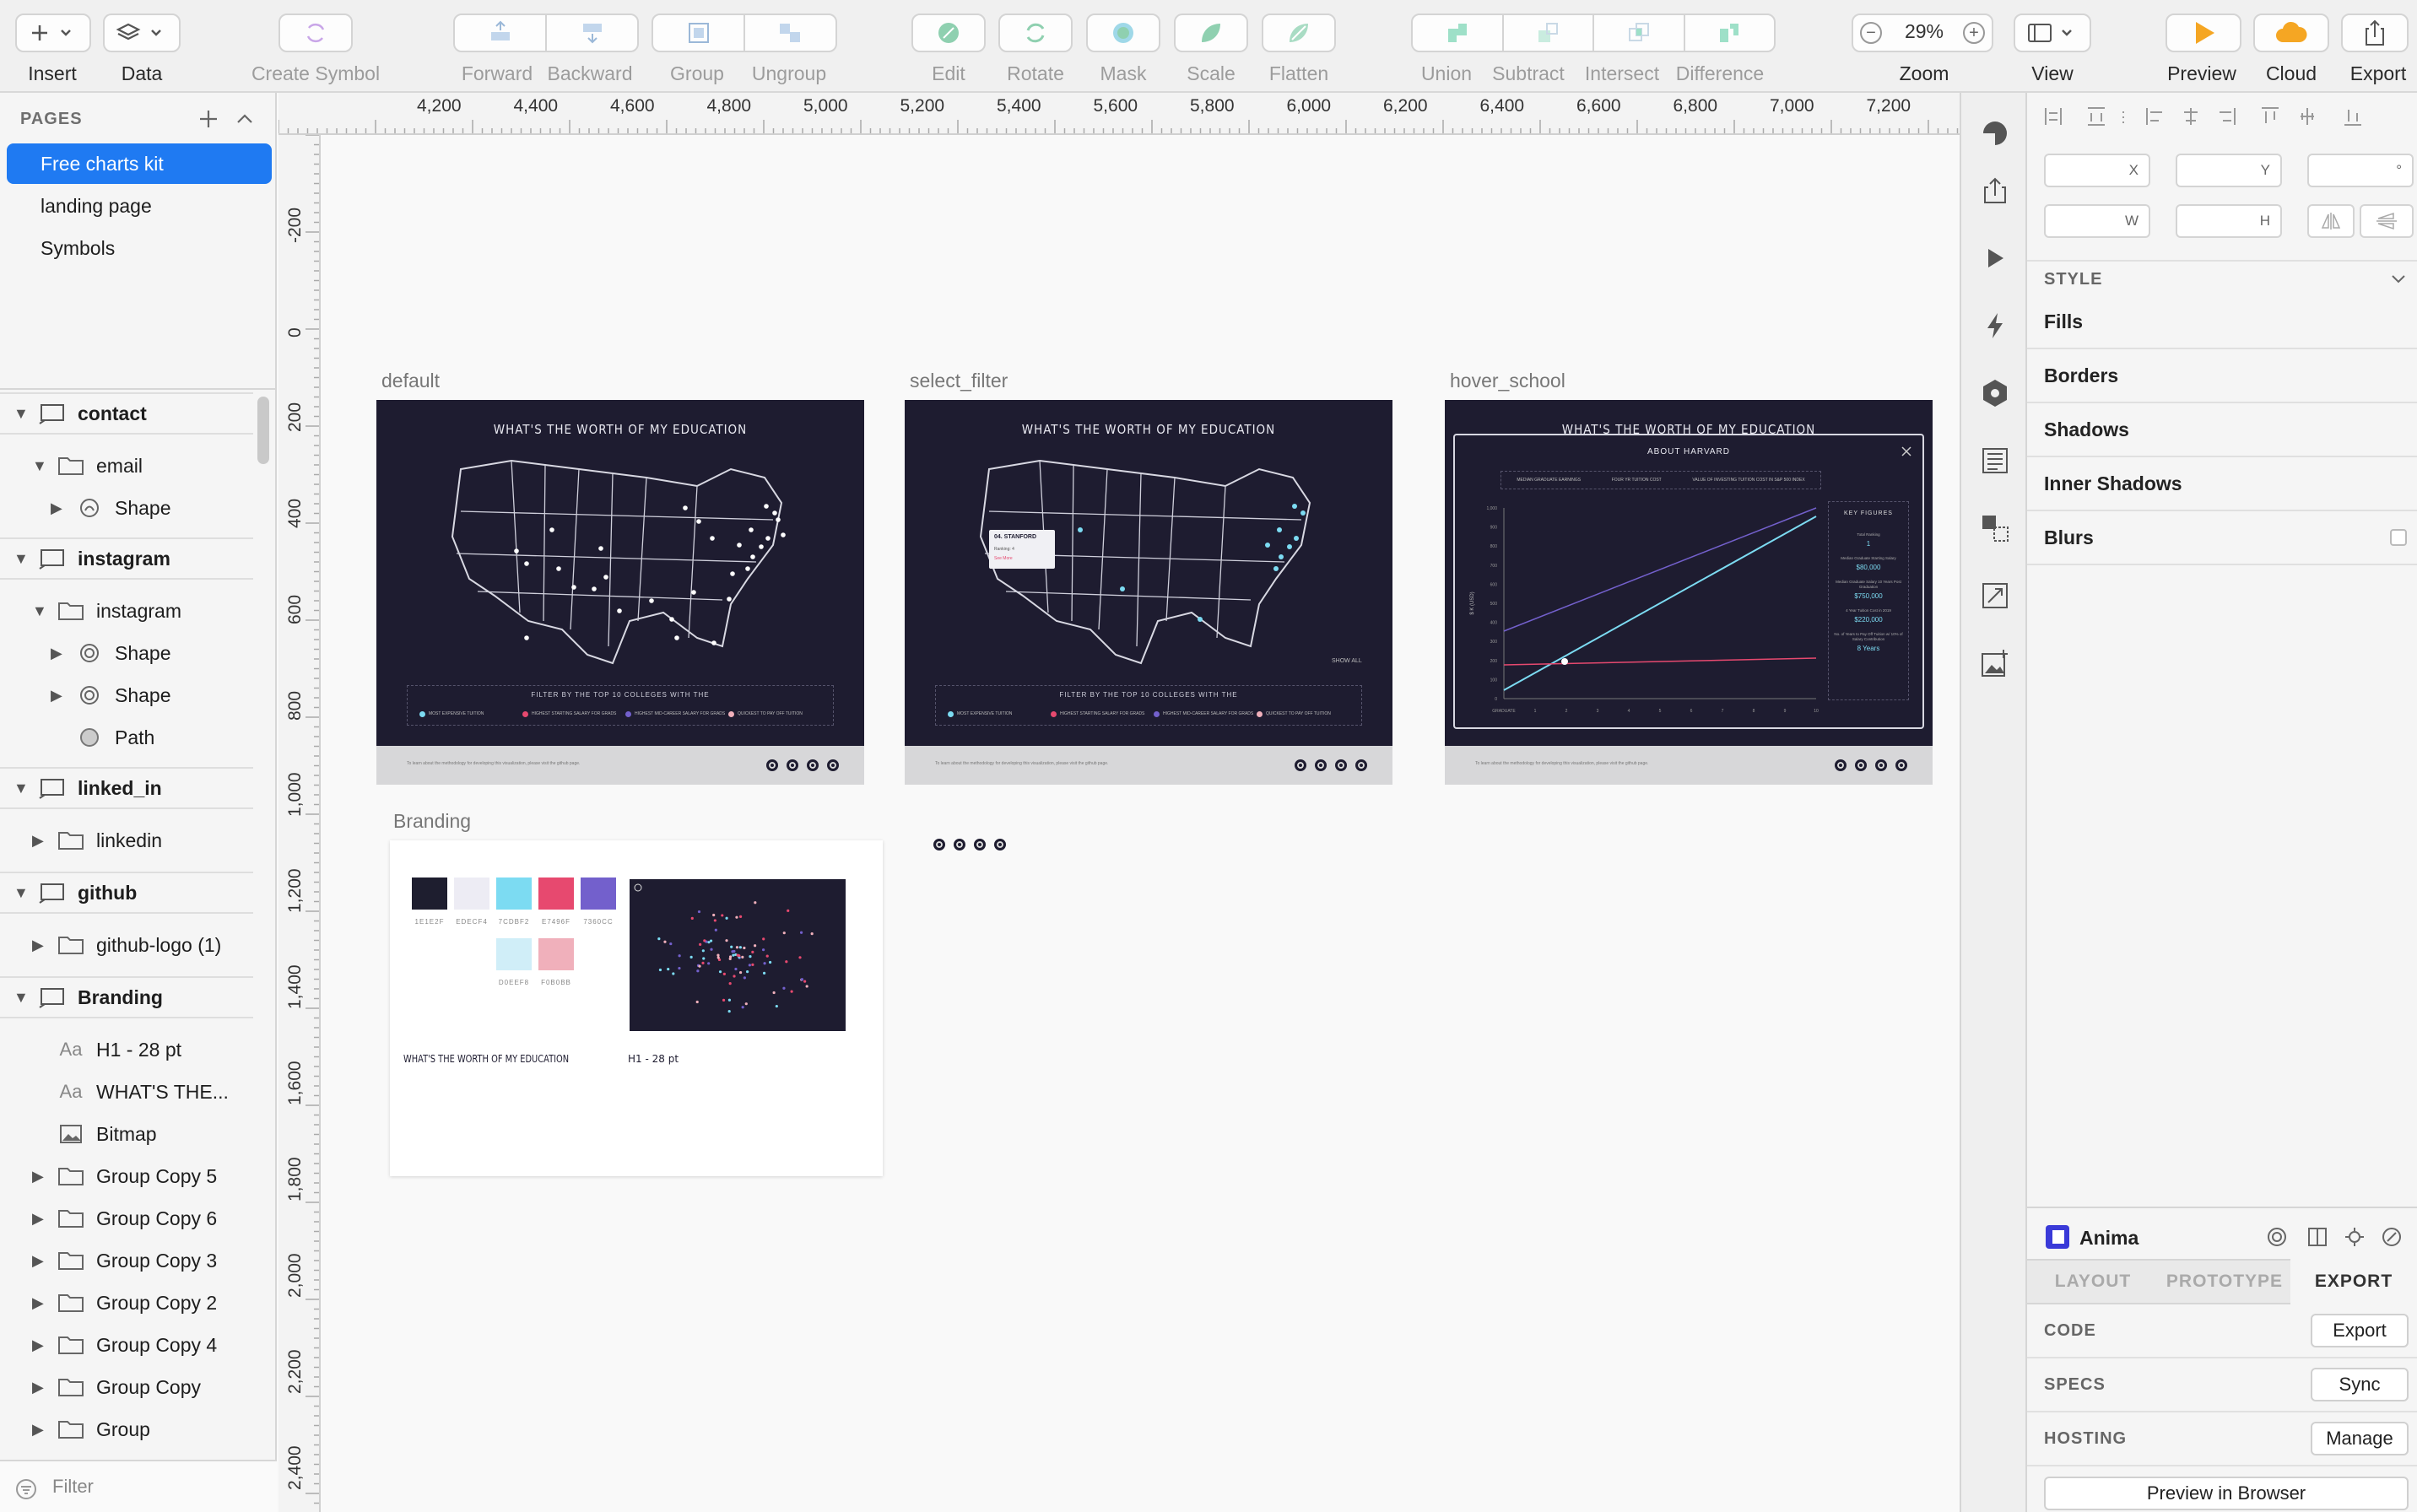 The width and height of the screenshot is (2417, 1512). What do you see at coordinates (514, 902) in the screenshot?
I see `color-swatch: 7CDBF2` at bounding box center [514, 902].